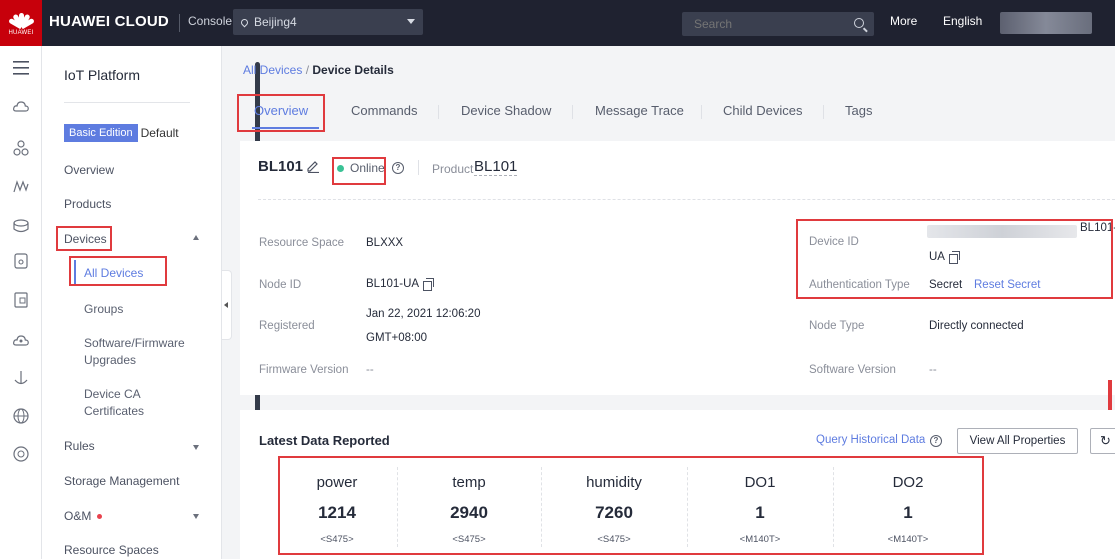 This screenshot has height=559, width=1115. What do you see at coordinates (109, 21) in the screenshot?
I see `brand-name: HUAWEI CLOUD` at bounding box center [109, 21].